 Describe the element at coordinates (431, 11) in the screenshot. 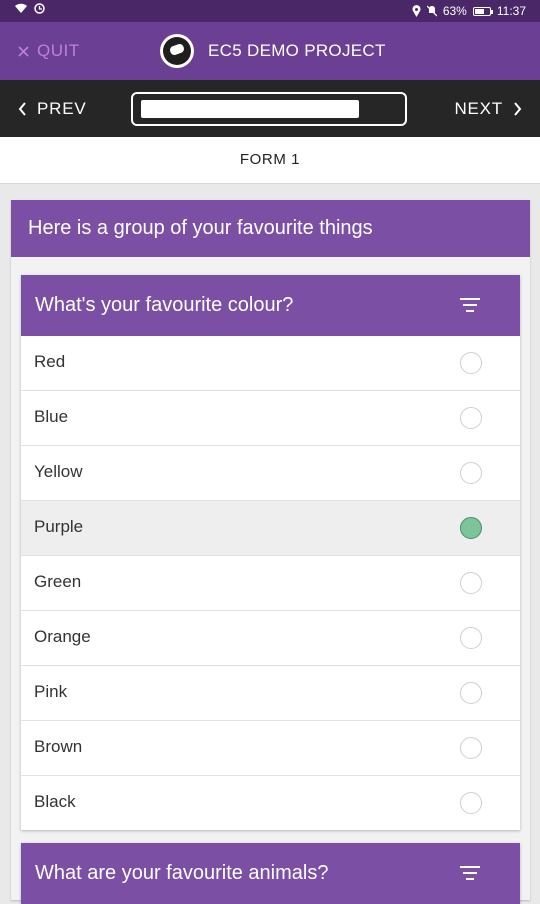

I see `mute-icon` at that location.